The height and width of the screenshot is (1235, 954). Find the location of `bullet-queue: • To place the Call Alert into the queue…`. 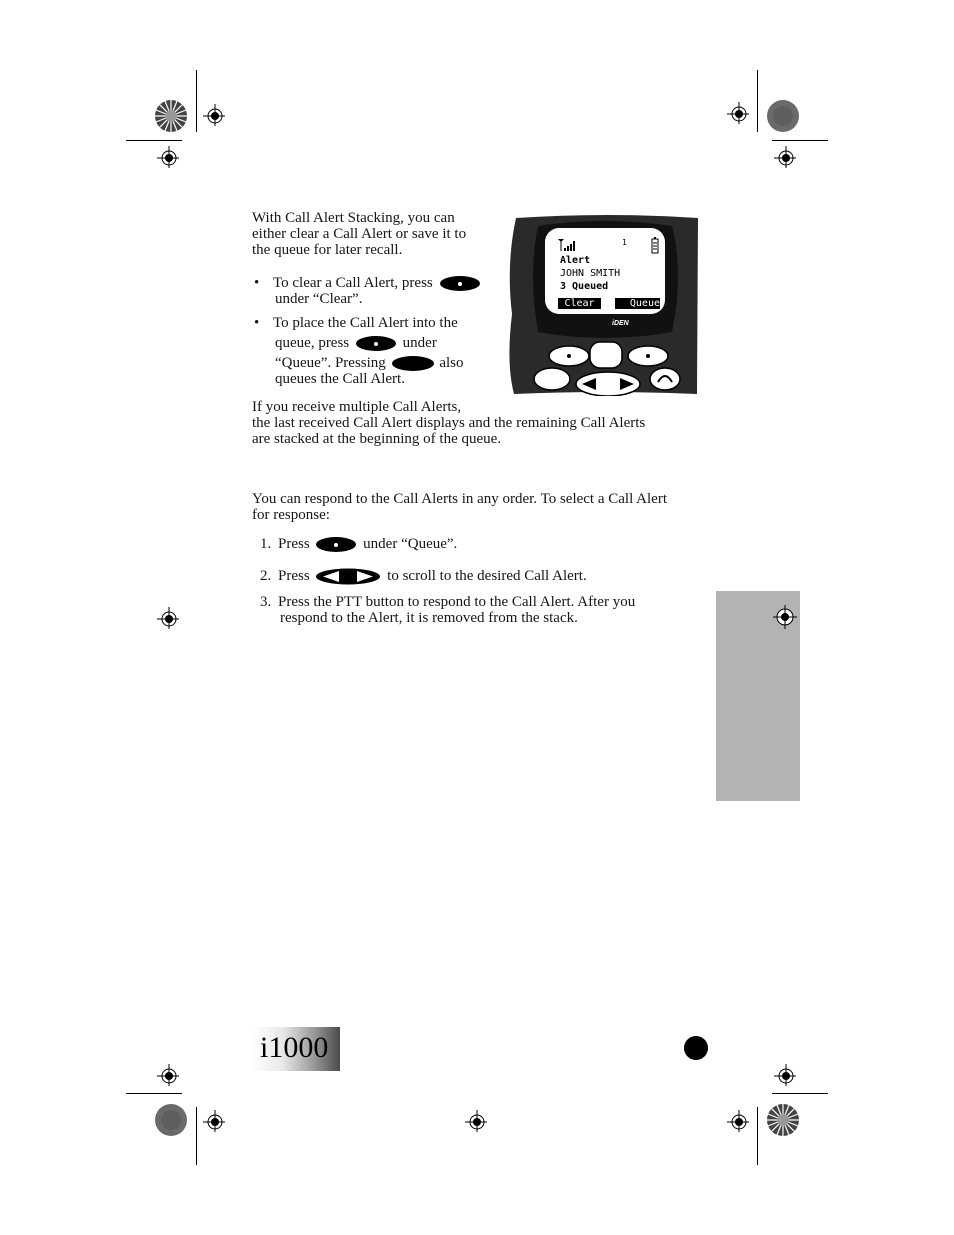

bullet-queue: • To place the Call Alert into the queue… is located at coordinates (358, 351).